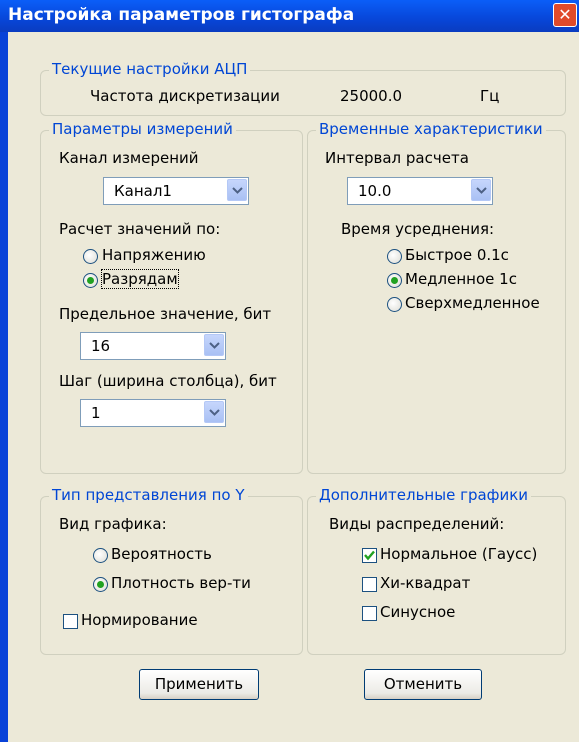 The width and height of the screenshot is (579, 742). What do you see at coordinates (101, 346) in the screenshot?
I see `limit-select-value: 16` at bounding box center [101, 346].